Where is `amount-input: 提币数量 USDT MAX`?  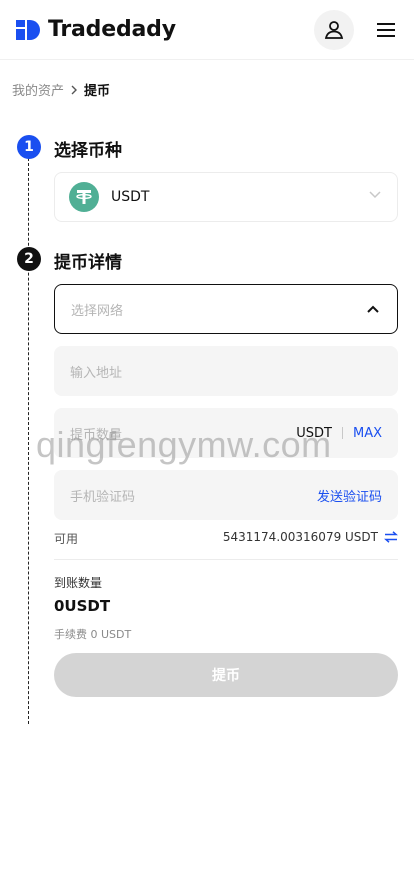
amount-input: 提币数量 USDT MAX is located at coordinates (226, 433).